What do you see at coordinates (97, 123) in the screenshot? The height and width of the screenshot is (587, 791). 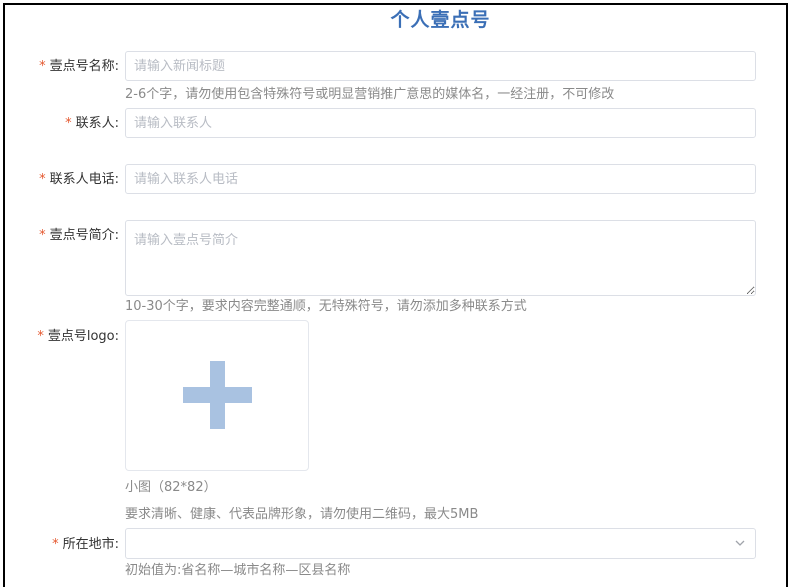 I see `contact-label-text: 联系人:` at bounding box center [97, 123].